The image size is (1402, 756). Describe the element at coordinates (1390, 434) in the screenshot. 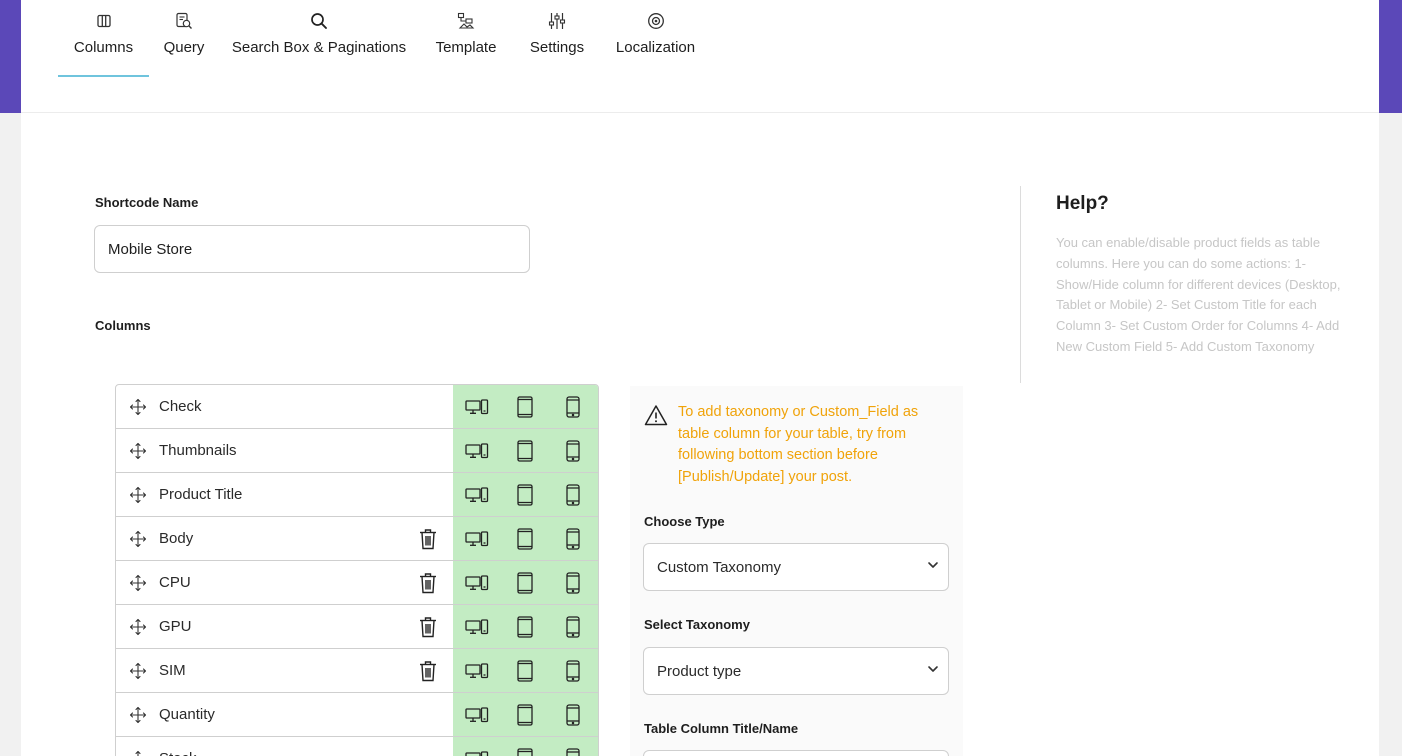

I see `page-gutter-right` at that location.